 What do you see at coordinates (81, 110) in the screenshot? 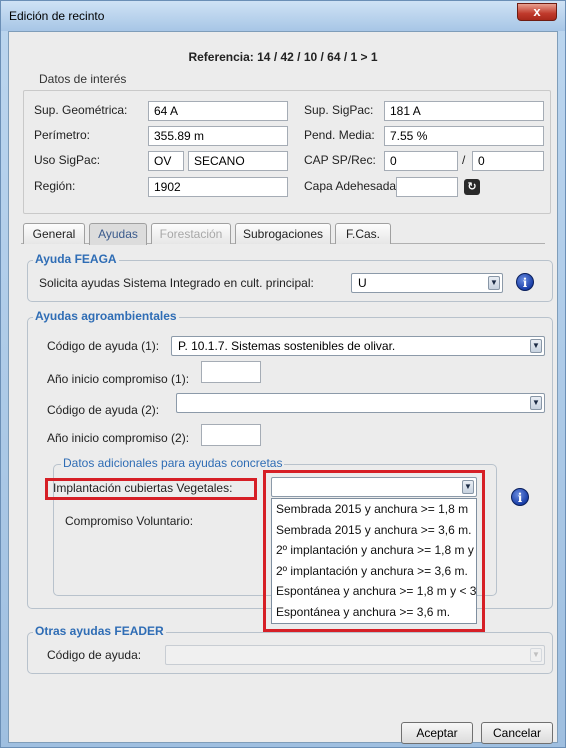
I see `sup-geometrica-label: Sup. Geométrica:` at bounding box center [81, 110].